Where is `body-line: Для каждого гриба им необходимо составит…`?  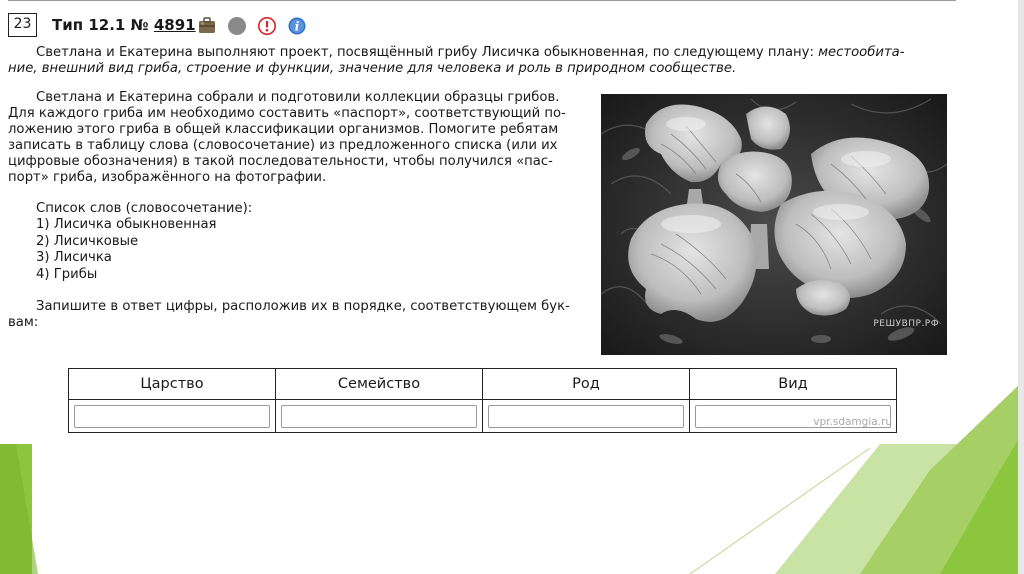
body-line: Для каждого гриба им необходимо составит… is located at coordinates (287, 113).